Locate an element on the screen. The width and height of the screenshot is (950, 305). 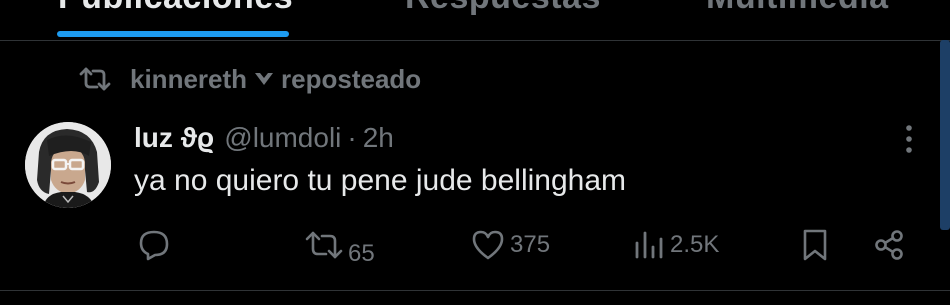
views-button: 2.5K is located at coordinates (675, 245).